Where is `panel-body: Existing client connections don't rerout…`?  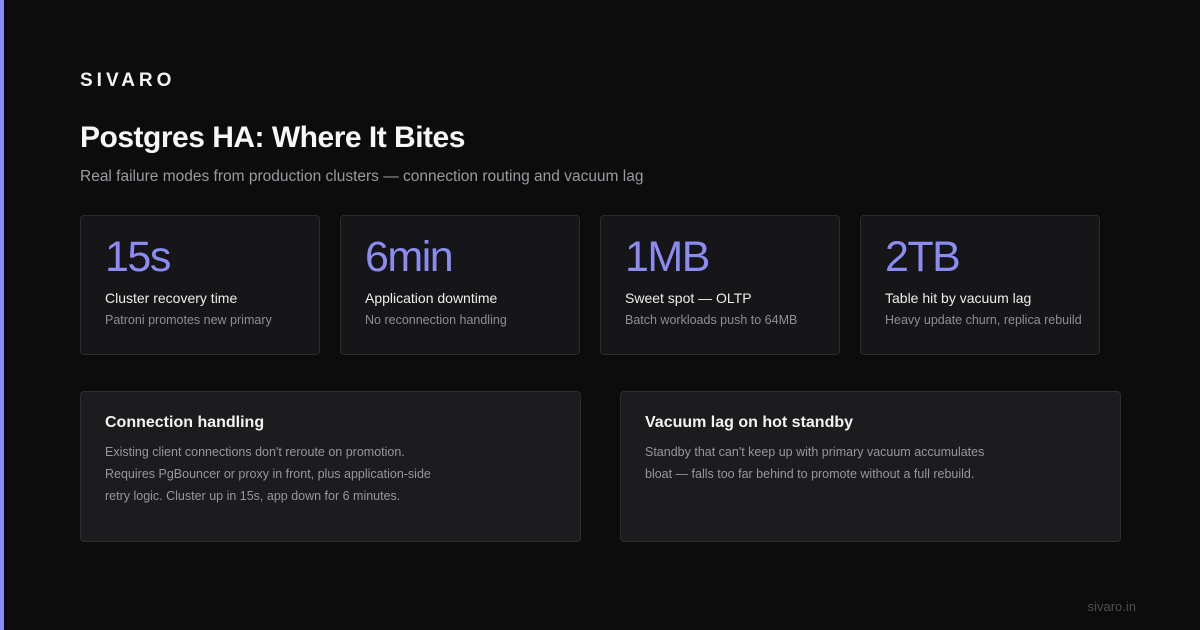 panel-body: Existing client connections don't rerout… is located at coordinates (268, 474).